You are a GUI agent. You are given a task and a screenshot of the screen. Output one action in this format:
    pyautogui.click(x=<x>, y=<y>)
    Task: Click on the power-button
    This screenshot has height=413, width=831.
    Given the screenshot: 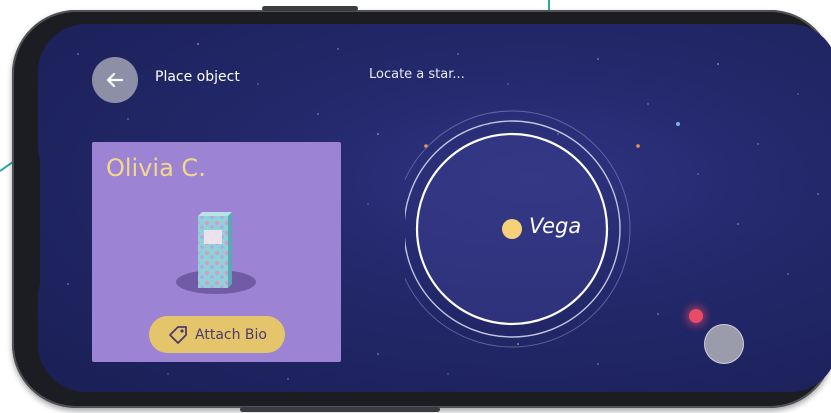 What is the action you would take?
    pyautogui.click(x=340, y=409)
    